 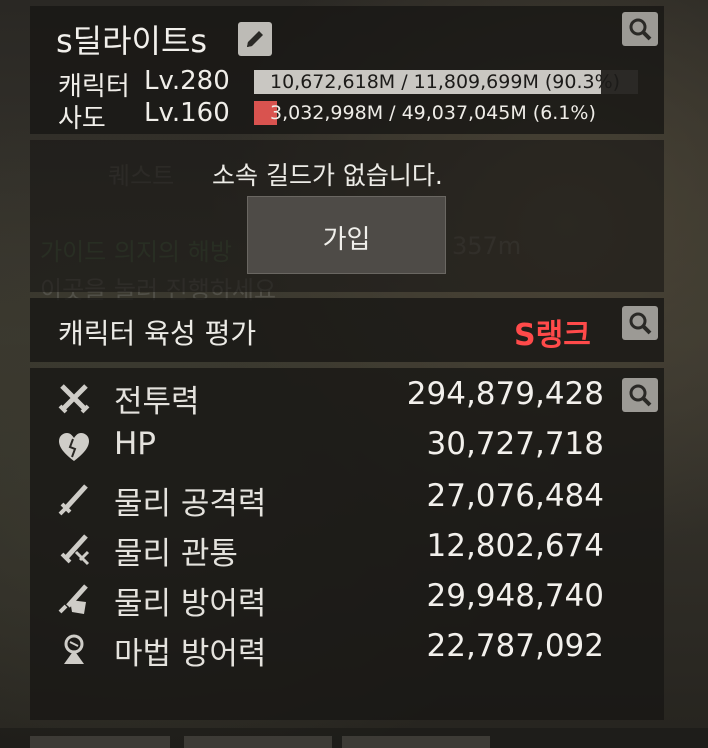 What do you see at coordinates (505, 394) in the screenshot?
I see `stat-value: 294,879,428` at bounding box center [505, 394].